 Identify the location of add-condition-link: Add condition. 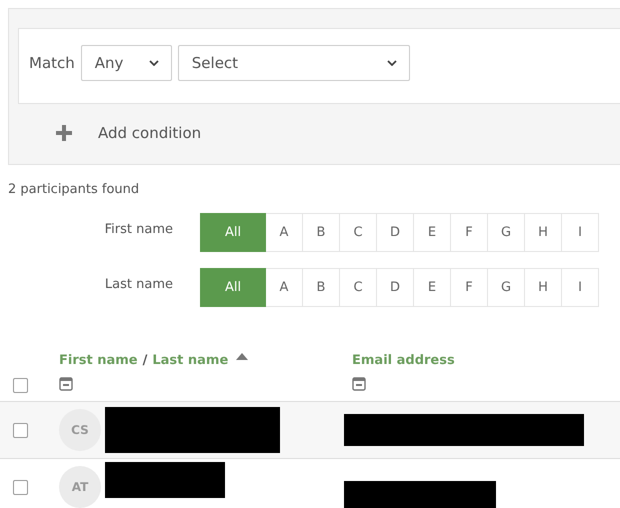
(150, 133).